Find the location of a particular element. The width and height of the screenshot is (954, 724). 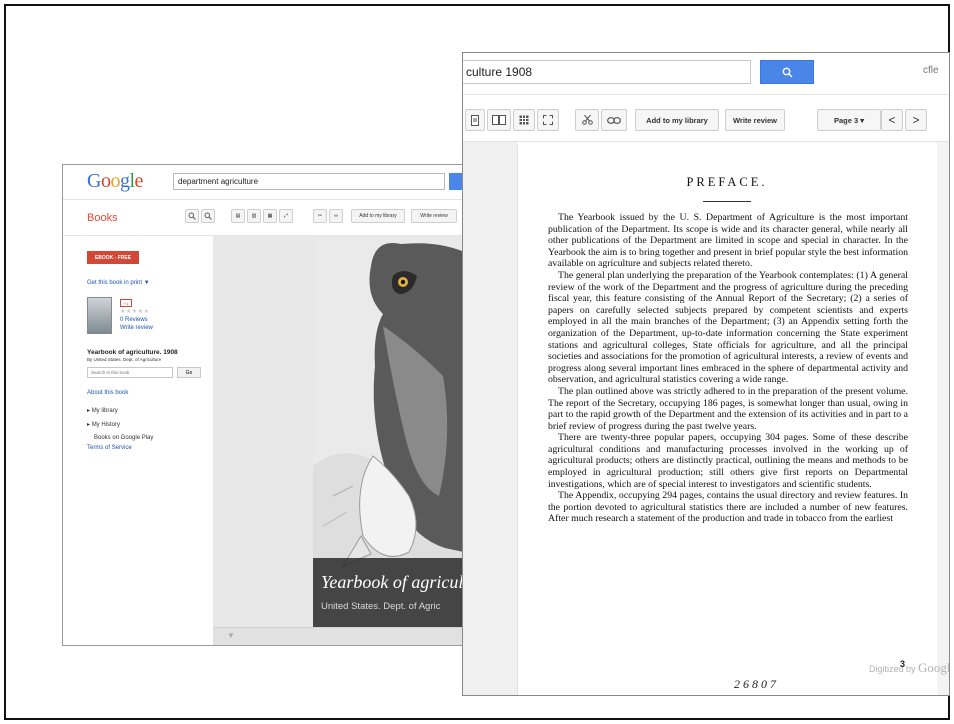

cover-author: United States. Dept. of Agric is located at coordinates (381, 606).